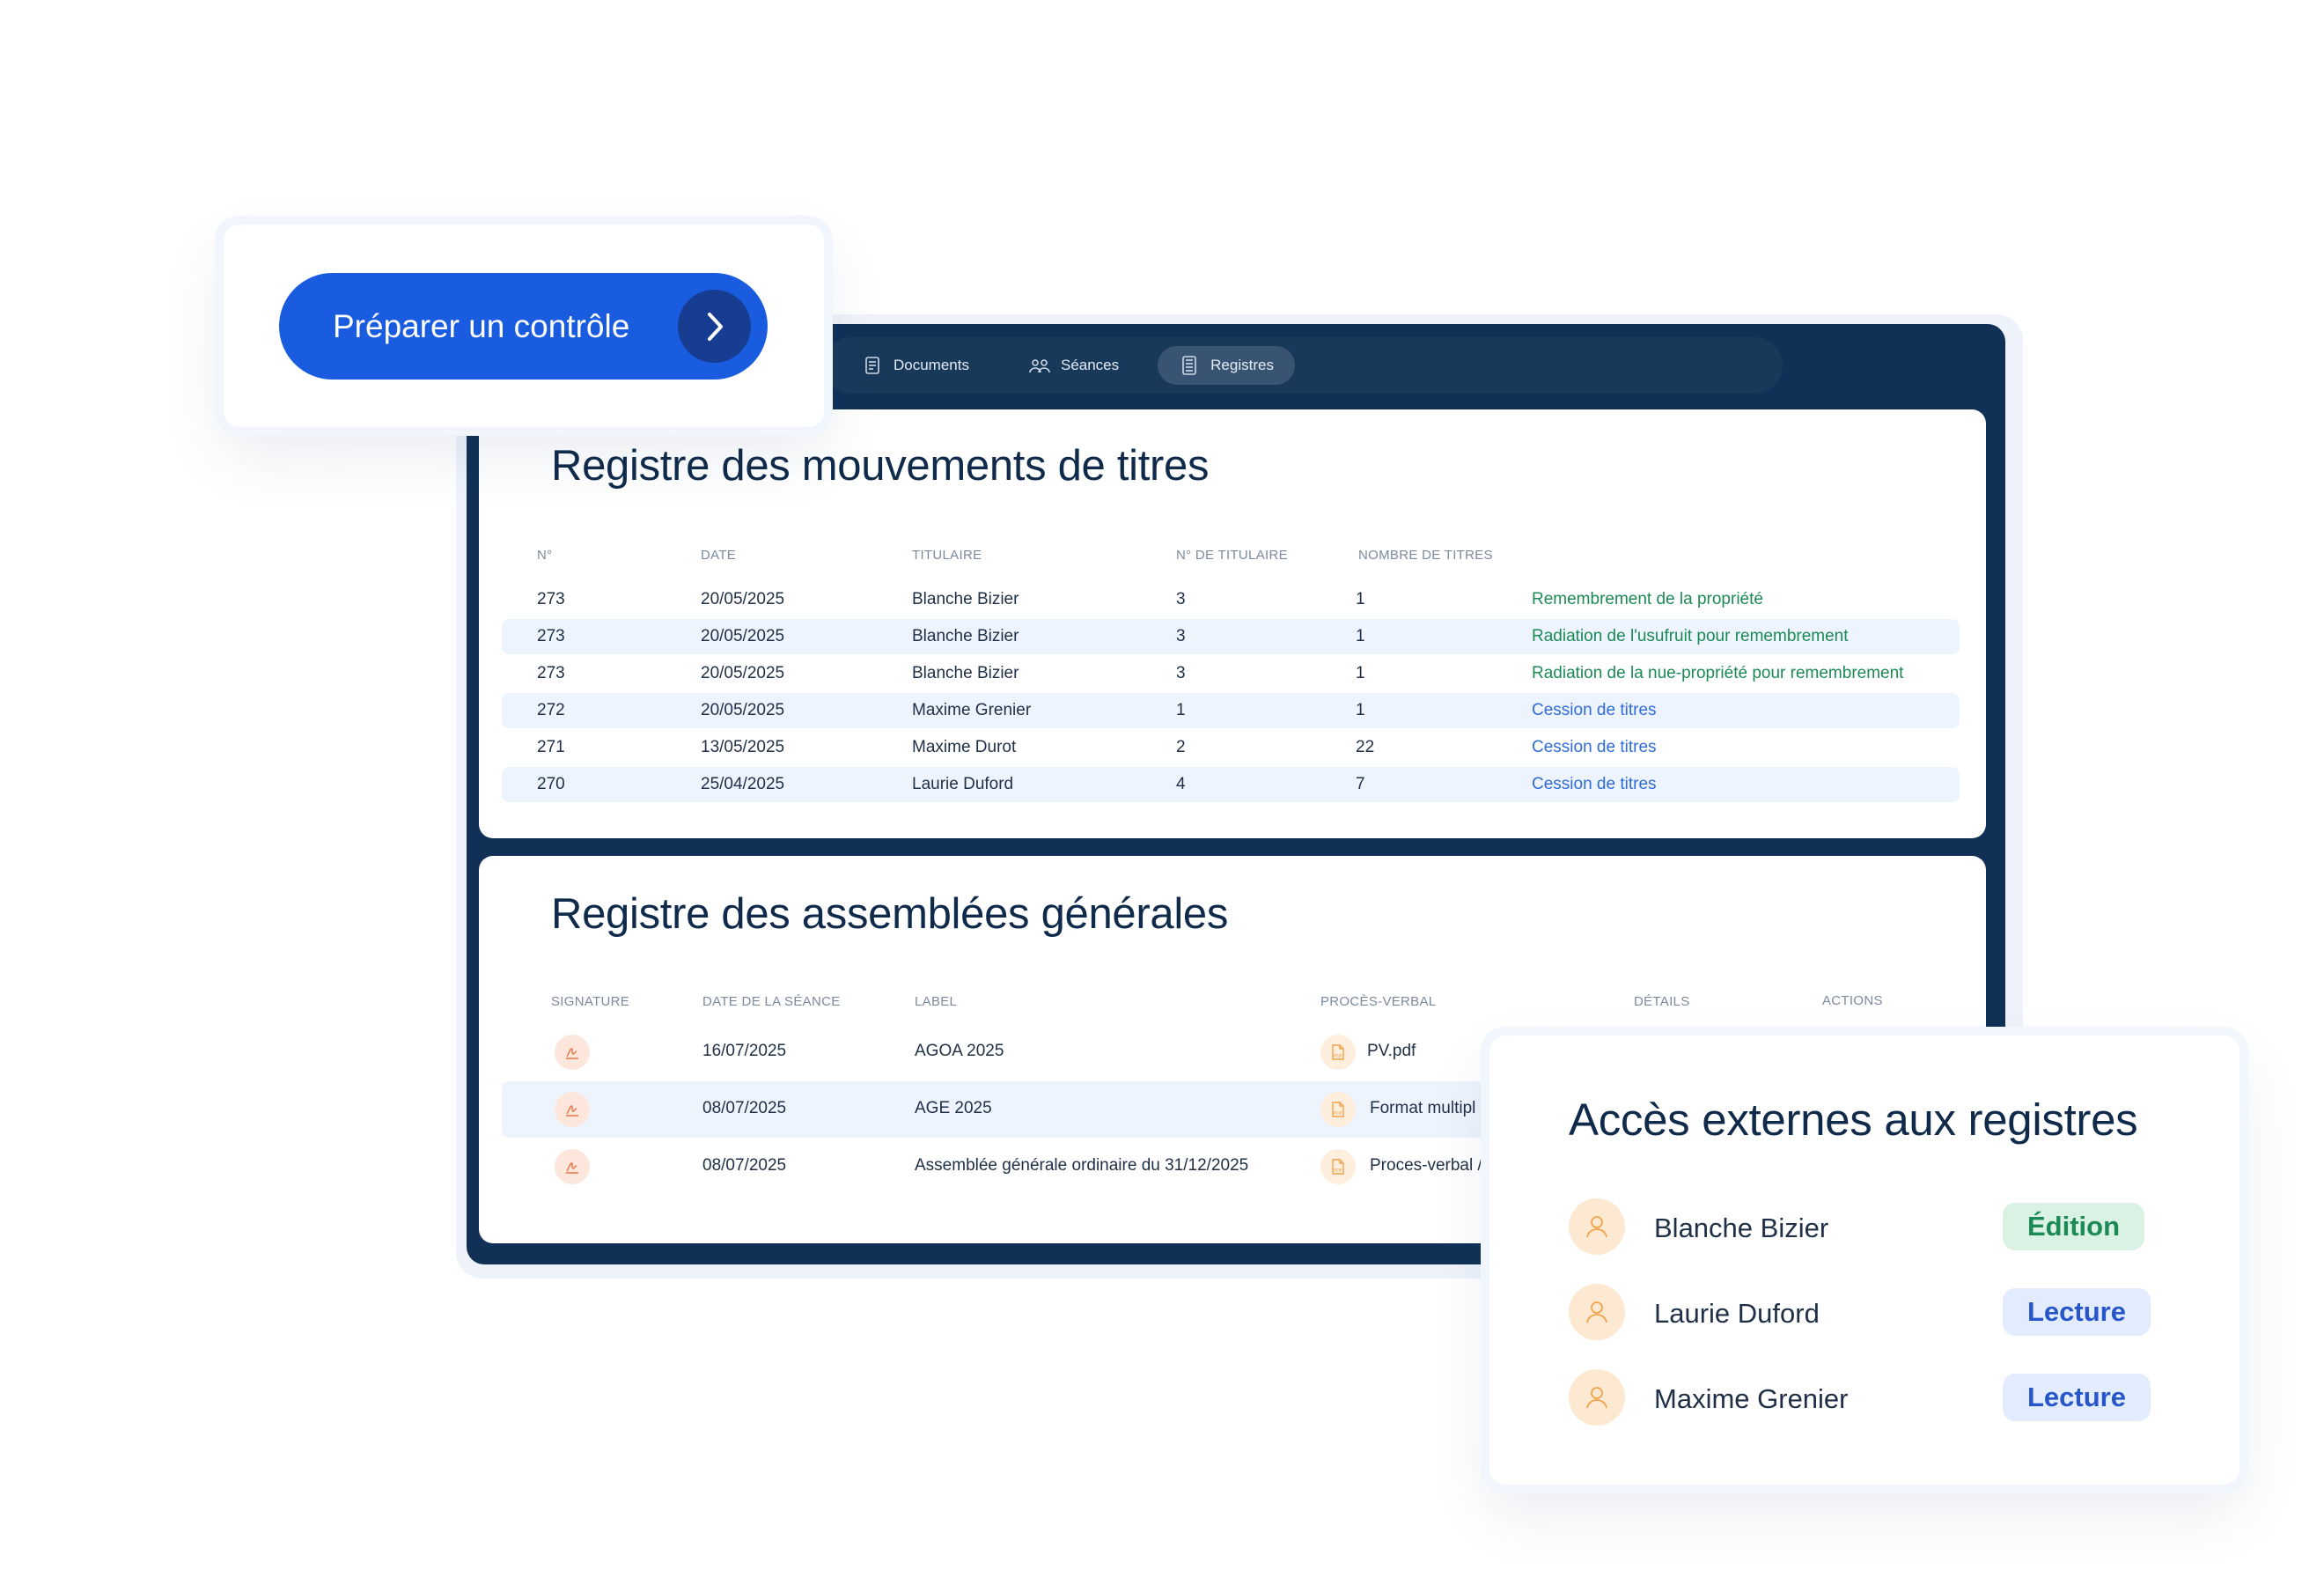 The height and width of the screenshot is (1570, 2324). I want to click on register-icon, so click(1189, 365).